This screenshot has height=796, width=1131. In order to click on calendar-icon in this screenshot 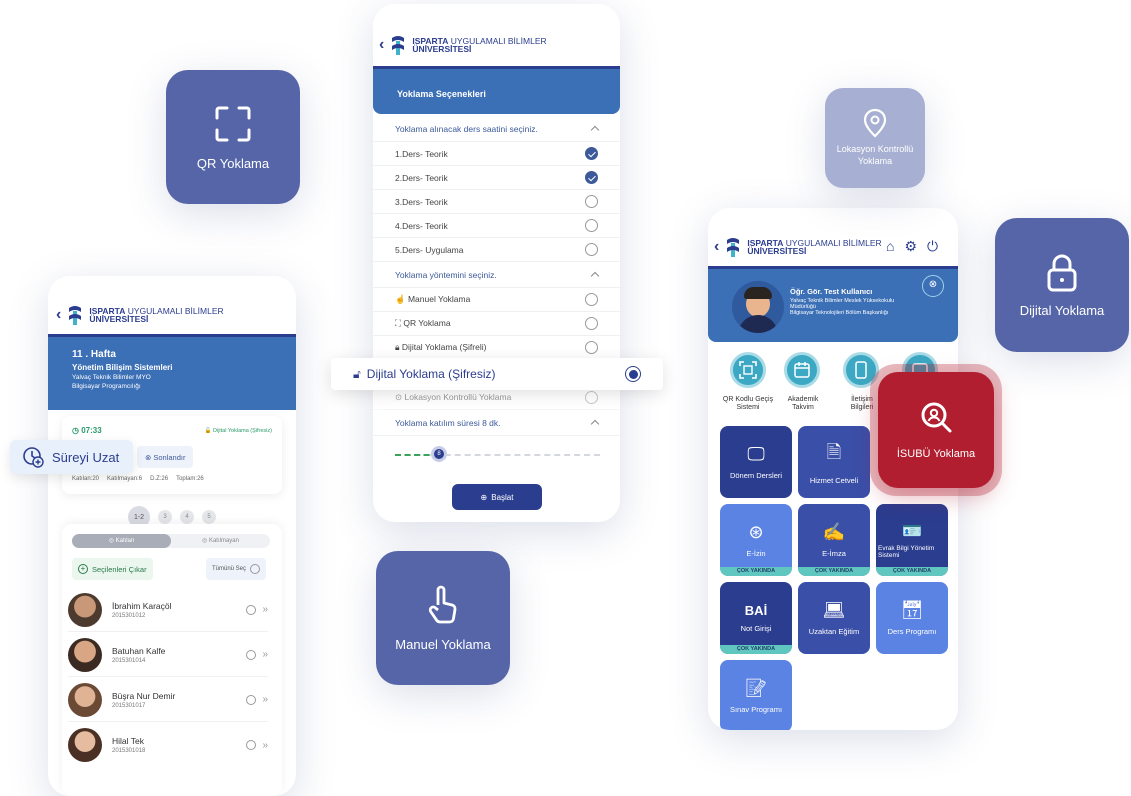, I will do `click(802, 370)`.